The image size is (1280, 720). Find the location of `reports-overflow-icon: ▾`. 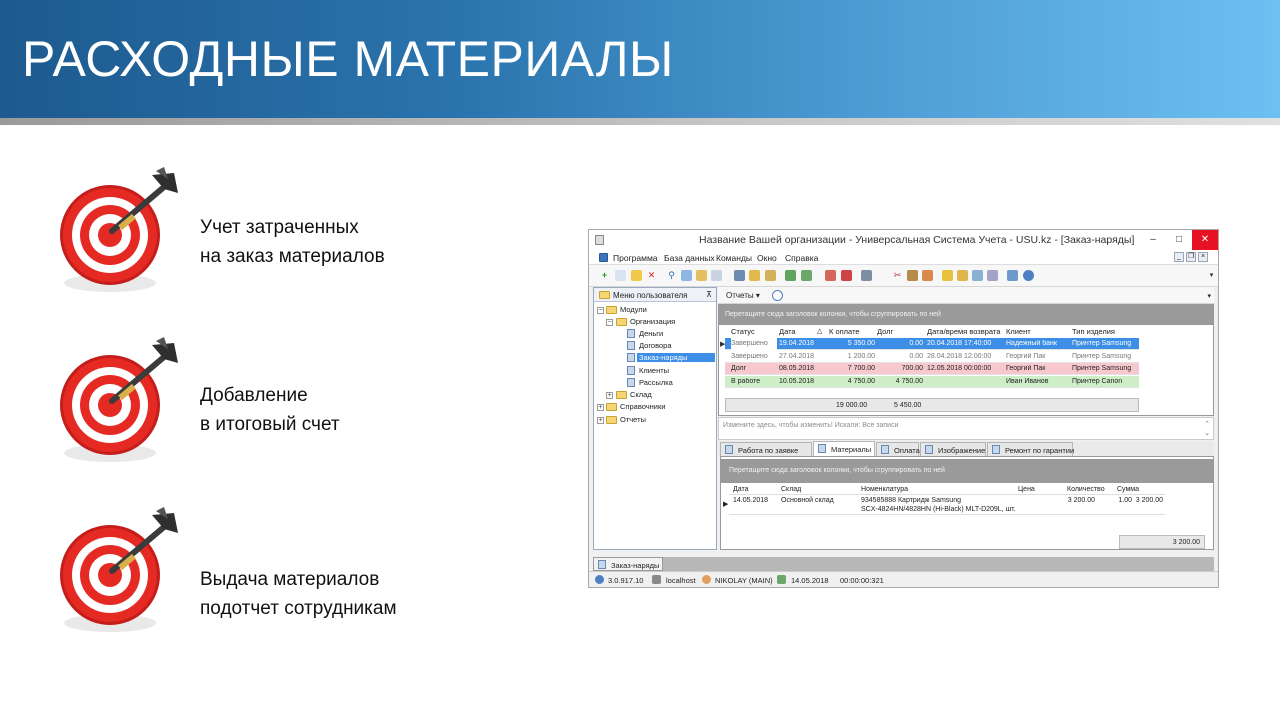

reports-overflow-icon: ▾ is located at coordinates (1209, 296).